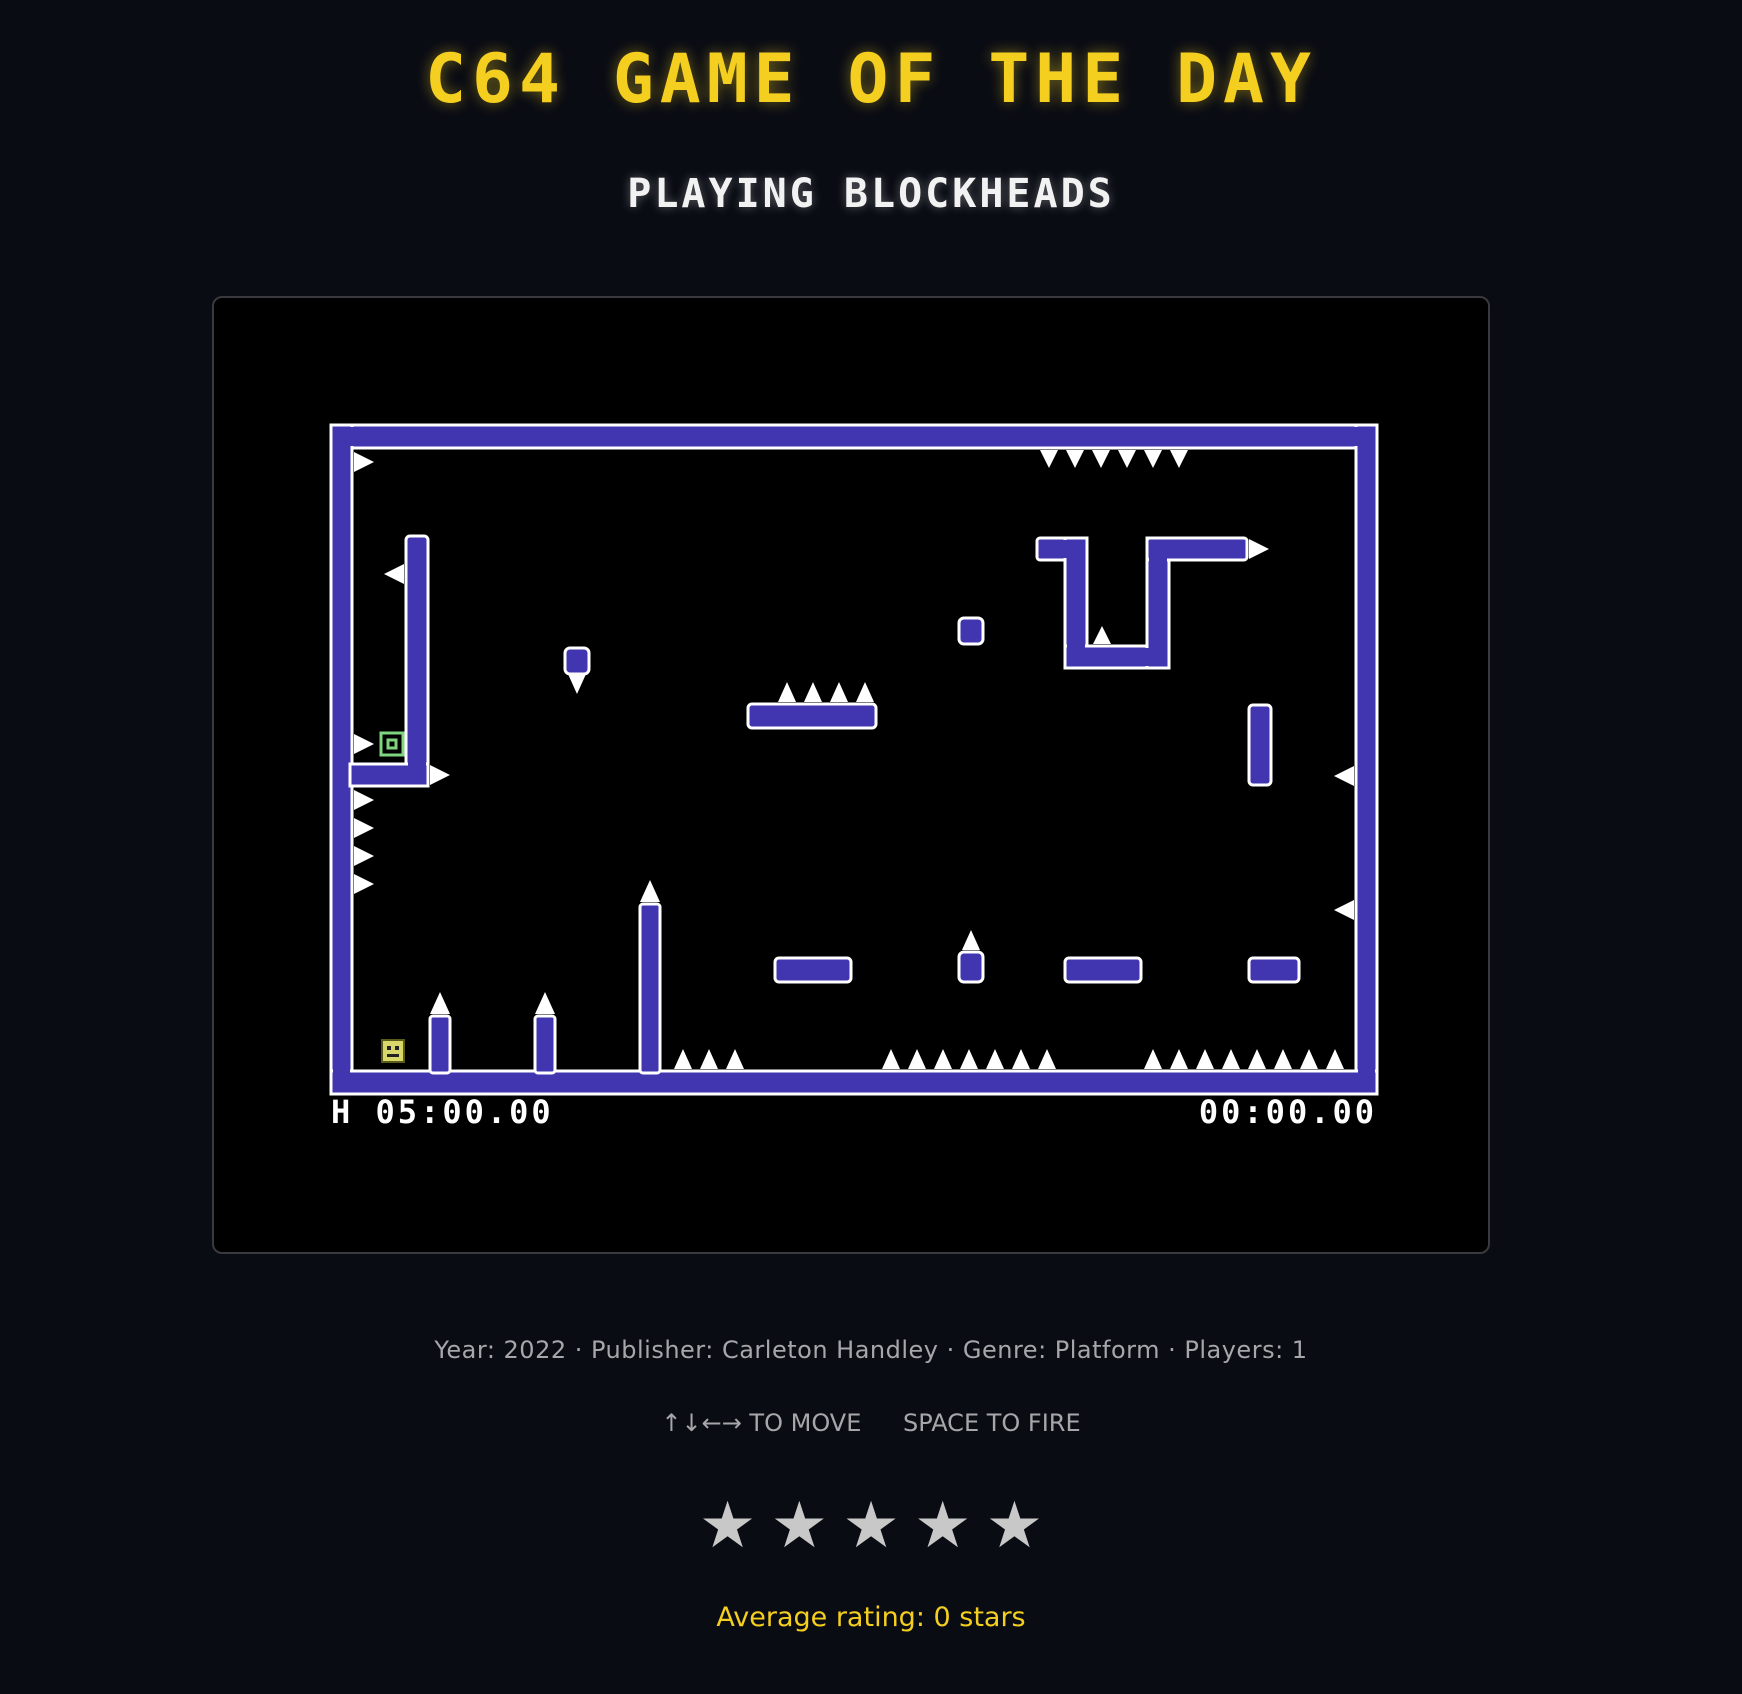 The image size is (1742, 1694). What do you see at coordinates (799, 1526) in the screenshot?
I see `star-icon-2: ★` at bounding box center [799, 1526].